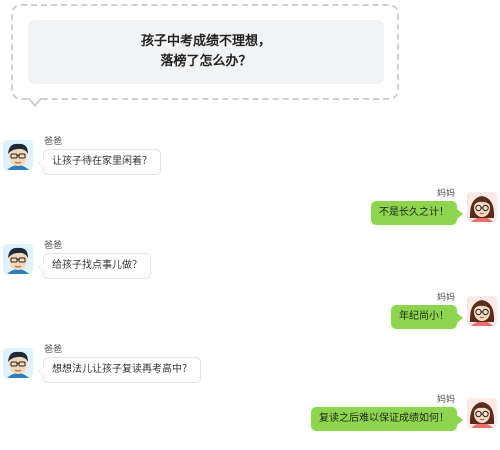  Describe the element at coordinates (347, 311) in the screenshot. I see `chat-message: 妈妈 年纪尚小！` at that location.